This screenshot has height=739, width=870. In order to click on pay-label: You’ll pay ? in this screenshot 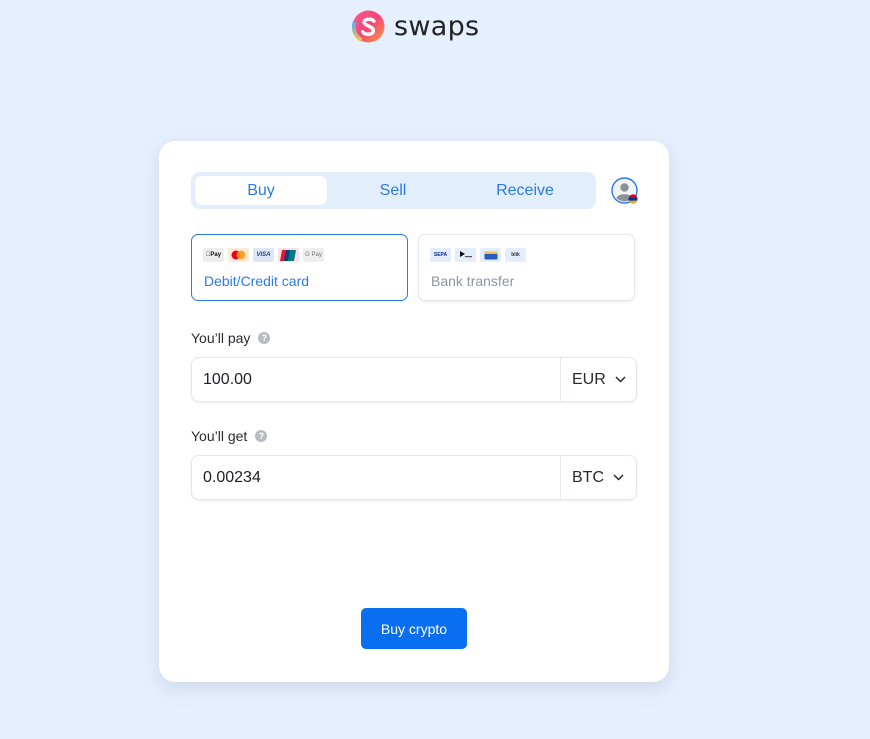, I will do `click(231, 338)`.